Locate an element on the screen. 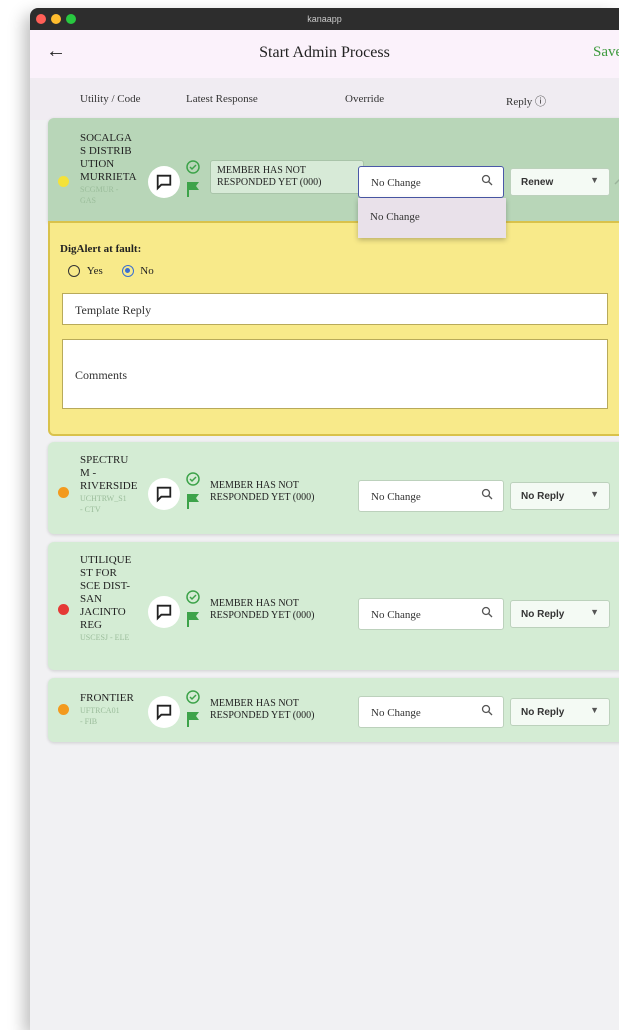  chevron-up-icon is located at coordinates (616, 181).